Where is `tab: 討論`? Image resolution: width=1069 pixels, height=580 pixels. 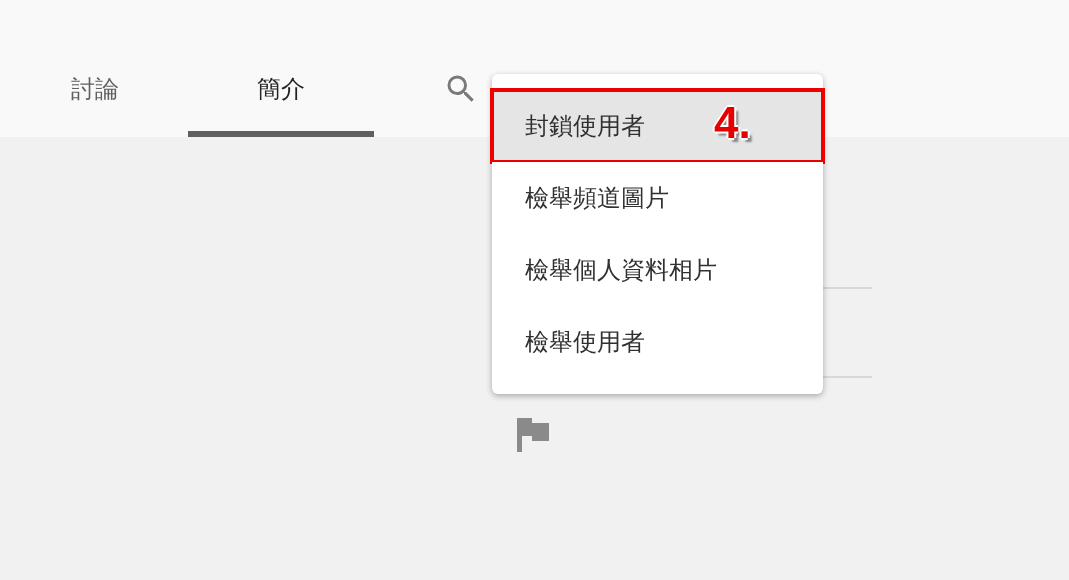 tab: 討論 is located at coordinates (95, 97).